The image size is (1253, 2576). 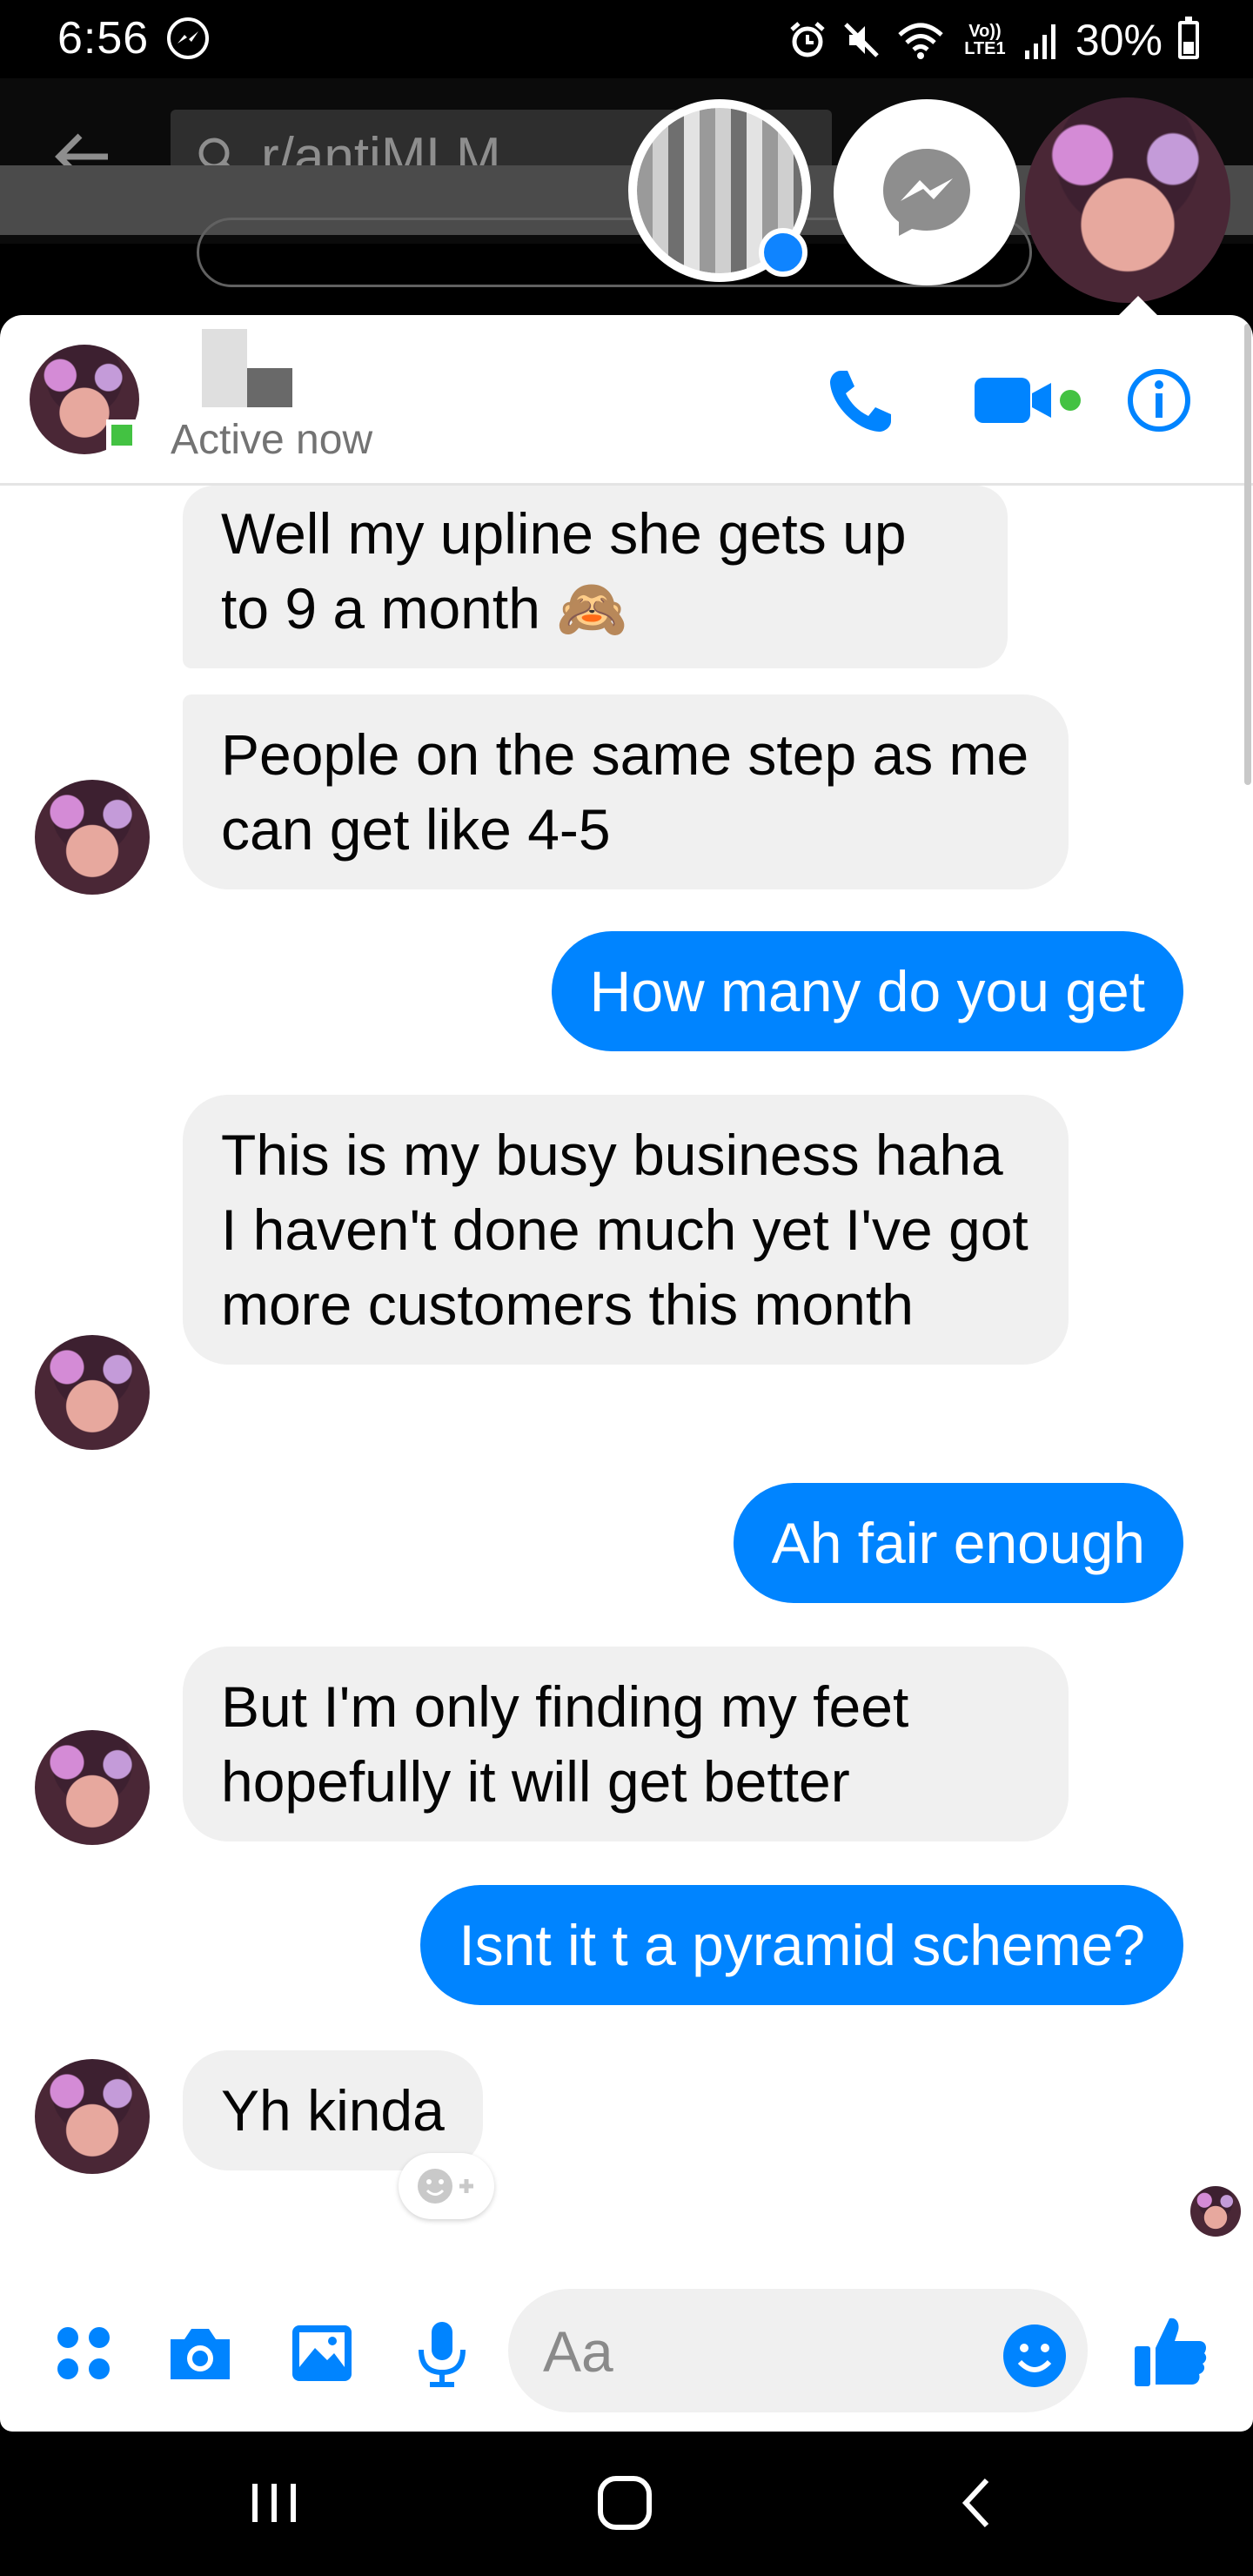 I want to click on home-icon, so click(x=626, y=2504).